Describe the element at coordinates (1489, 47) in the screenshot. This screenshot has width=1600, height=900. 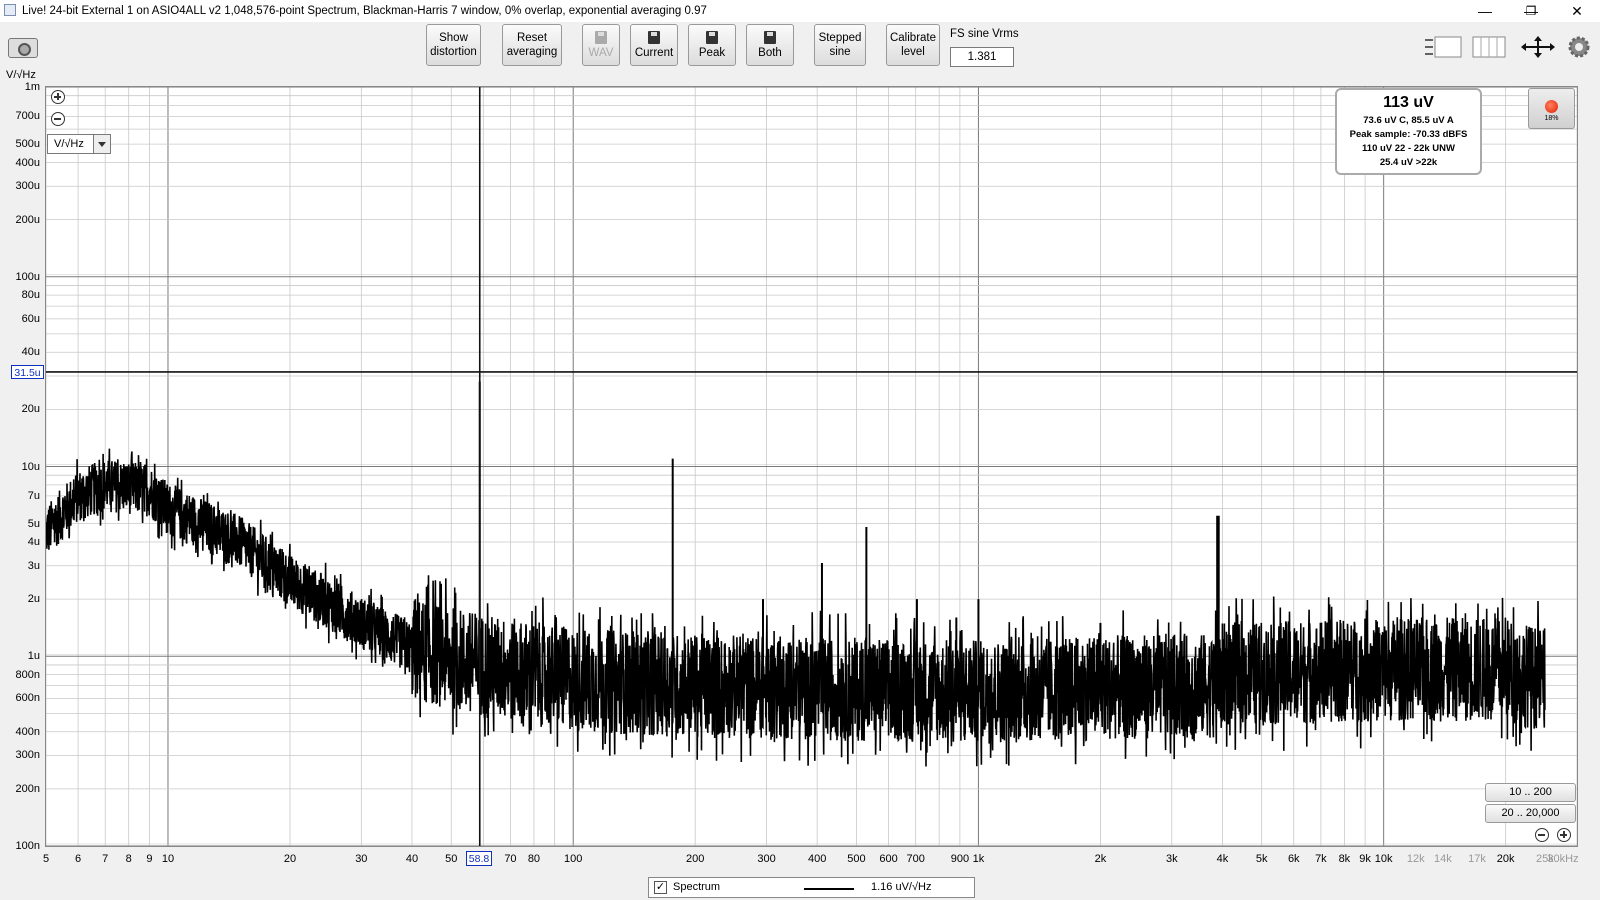
I see `layout-columns-icon` at that location.